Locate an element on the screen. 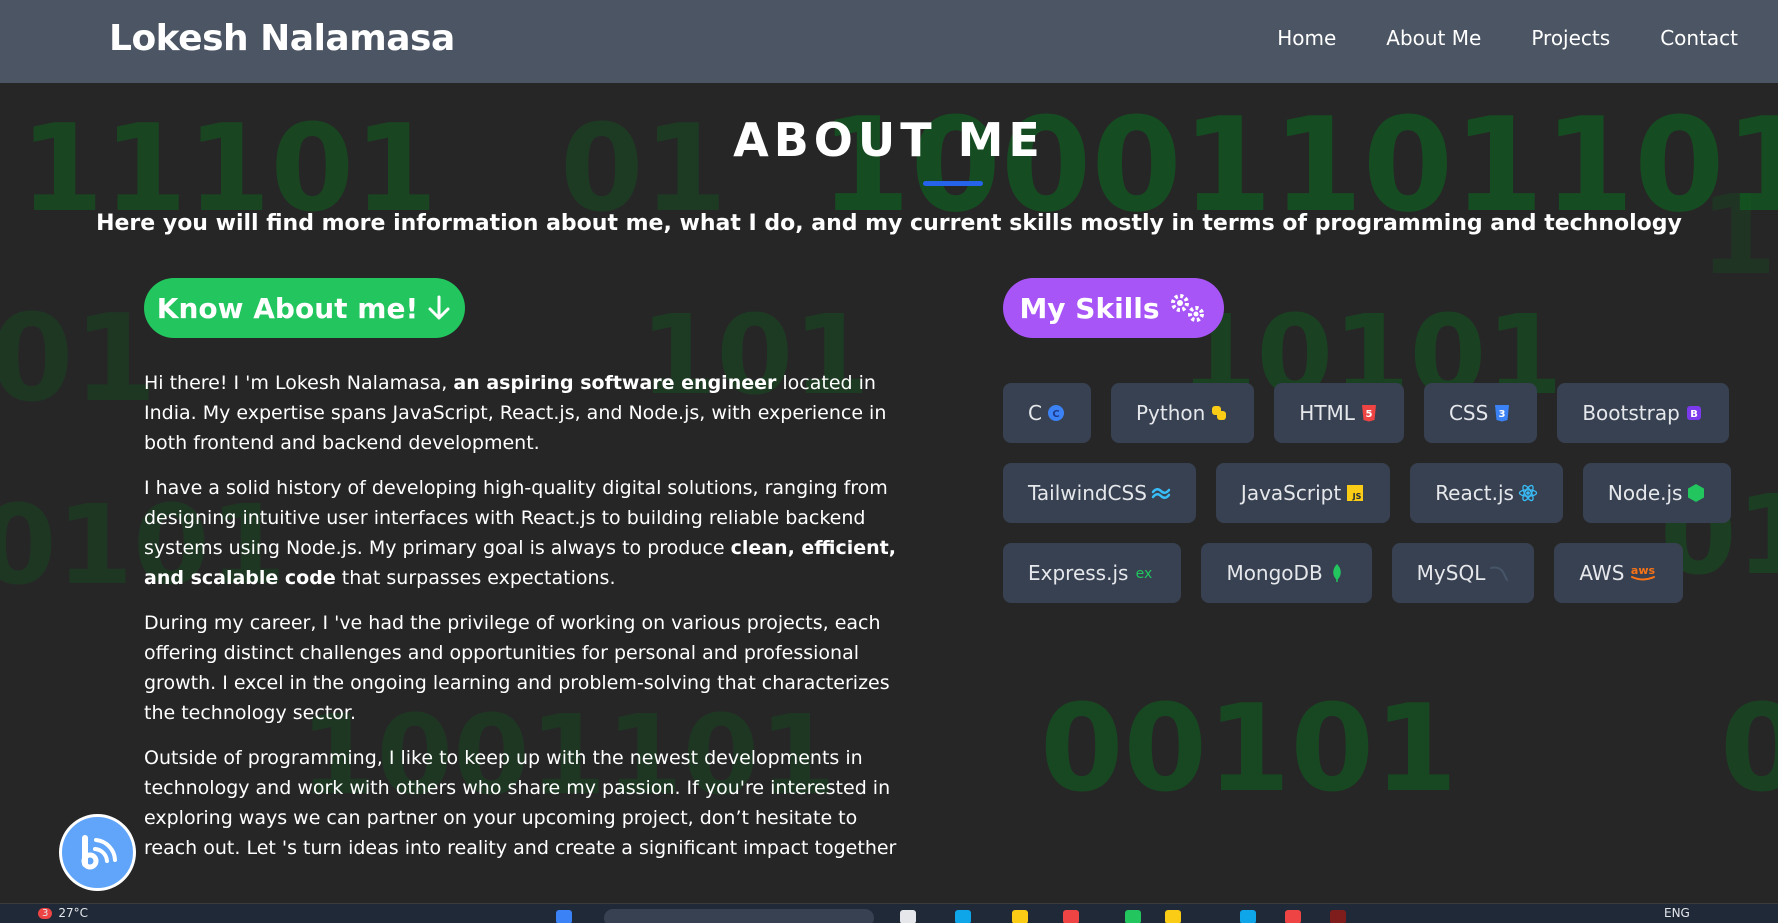  my-skills-label: My Skills is located at coordinates (1089, 308).